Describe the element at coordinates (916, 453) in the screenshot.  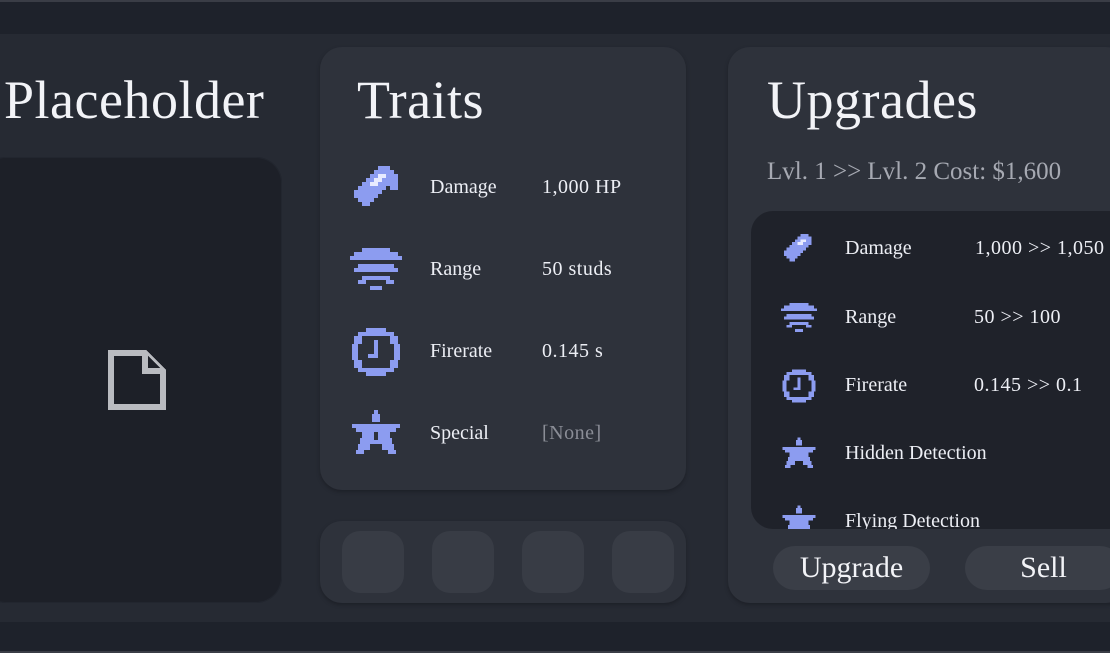
I see `upgrade-label: Hidden Detection` at that location.